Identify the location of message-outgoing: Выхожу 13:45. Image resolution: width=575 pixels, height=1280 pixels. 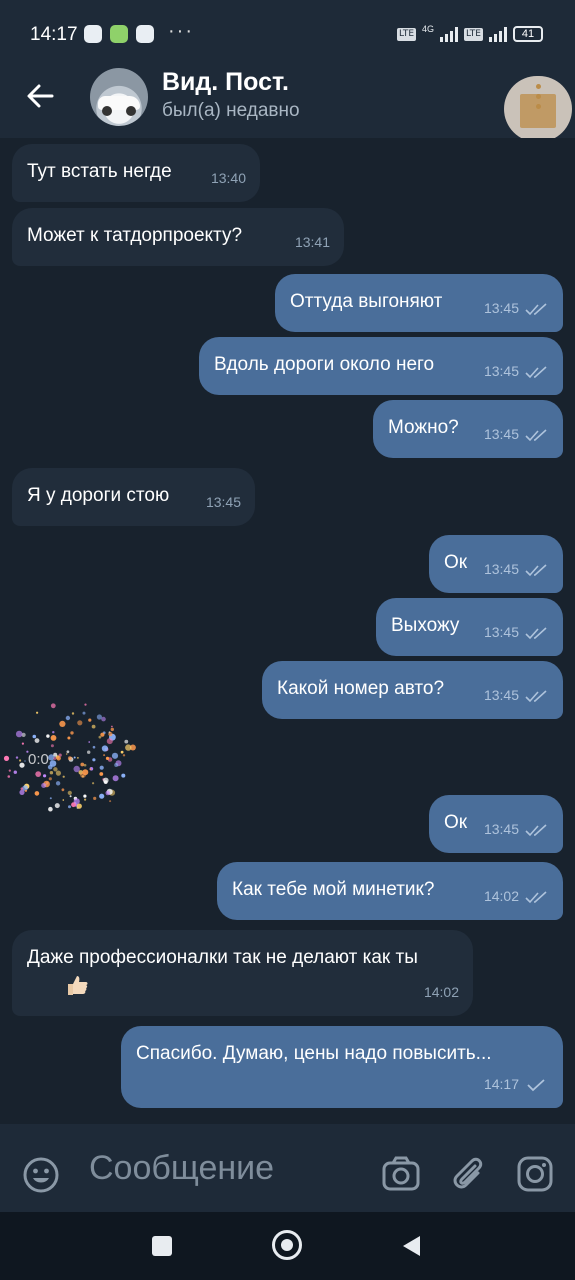
(469, 627).